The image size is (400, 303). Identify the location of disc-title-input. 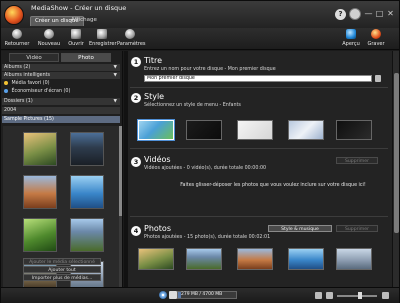
(258, 78).